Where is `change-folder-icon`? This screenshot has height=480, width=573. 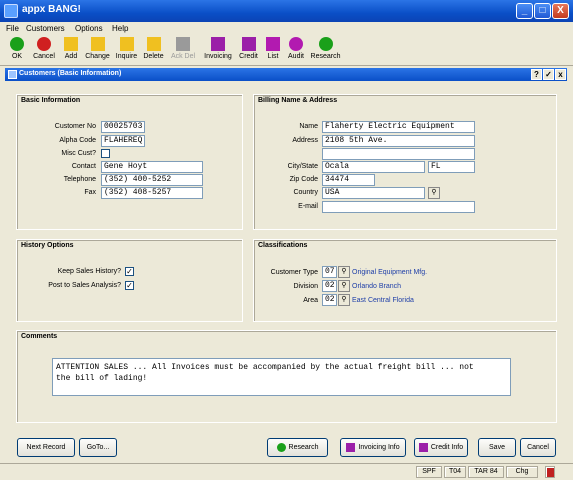 change-folder-icon is located at coordinates (97, 44).